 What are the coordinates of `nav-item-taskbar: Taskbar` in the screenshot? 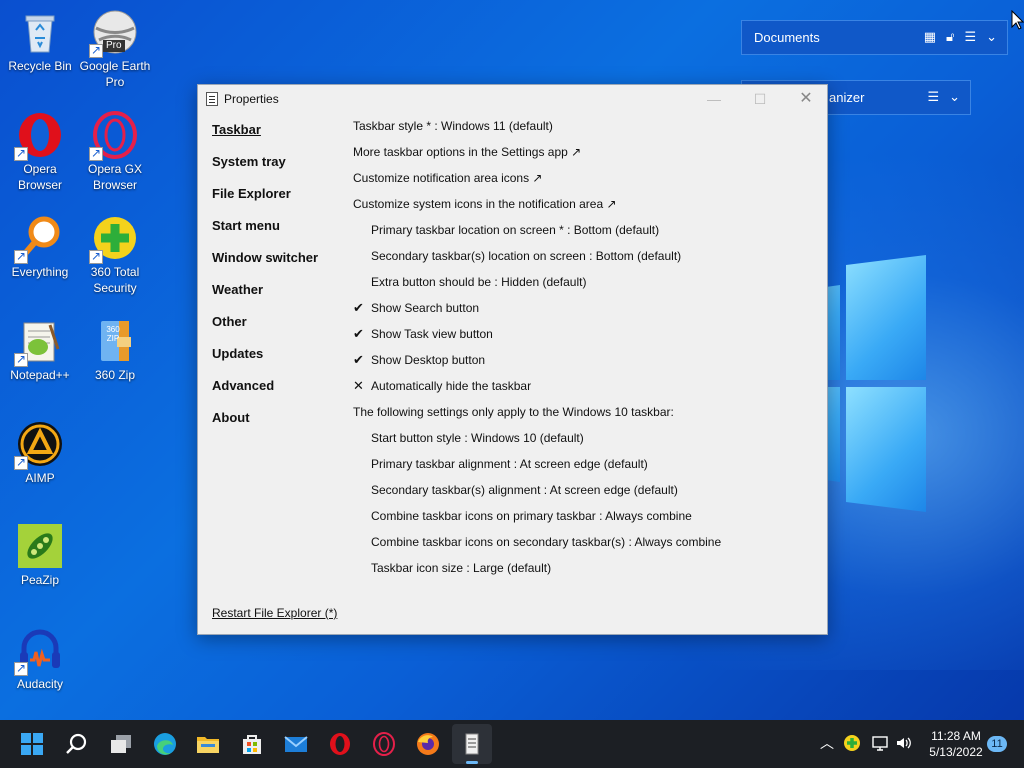 It's located at (272, 137).